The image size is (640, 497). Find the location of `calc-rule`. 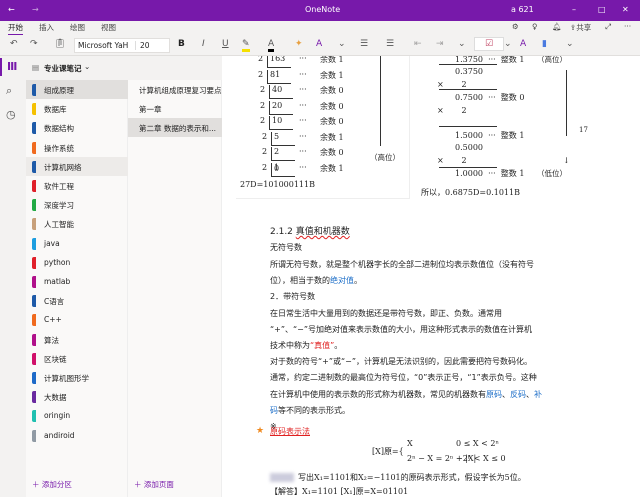

calc-rule is located at coordinates (468, 64).